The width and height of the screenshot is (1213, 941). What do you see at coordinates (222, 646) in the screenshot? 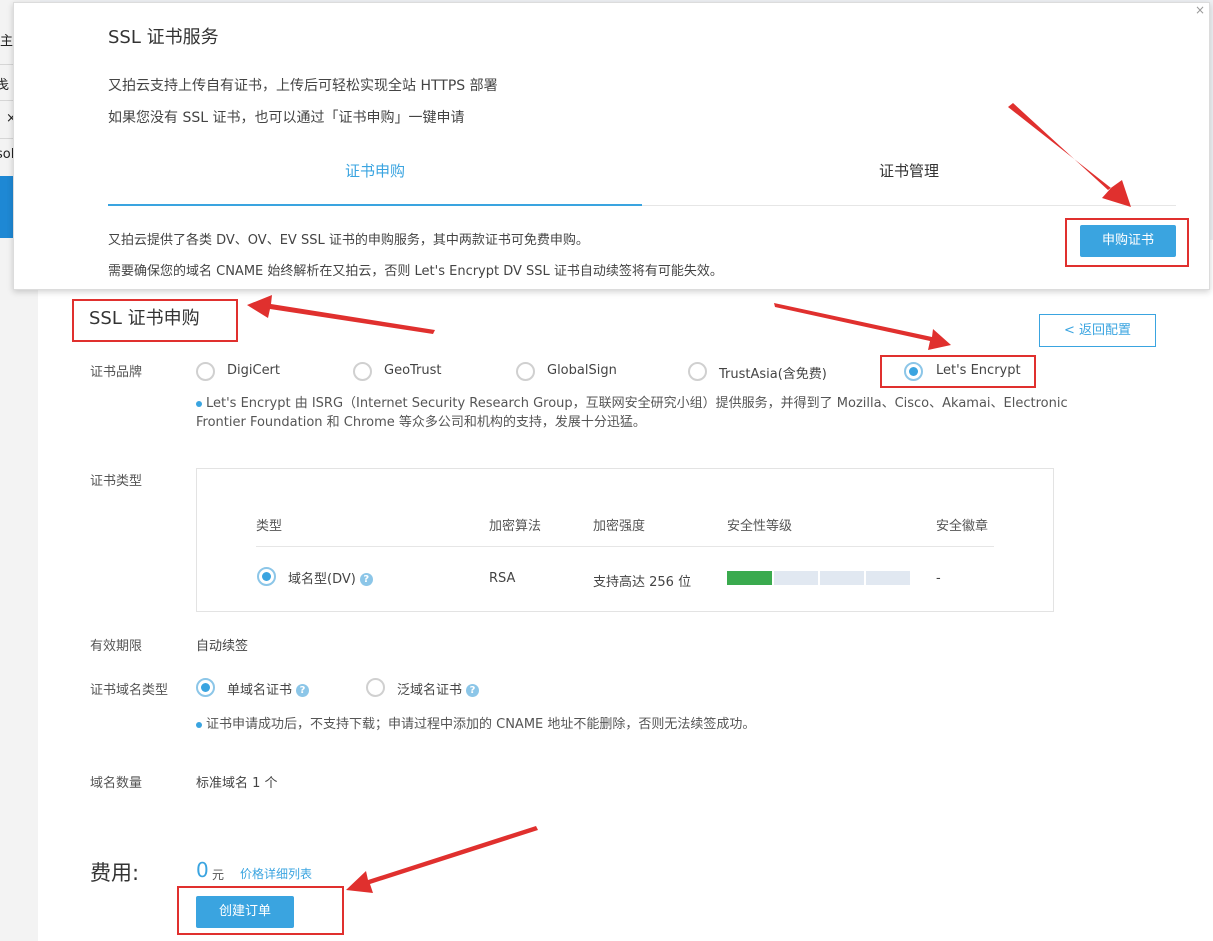
I see `validity-value: 自动续签` at bounding box center [222, 646].